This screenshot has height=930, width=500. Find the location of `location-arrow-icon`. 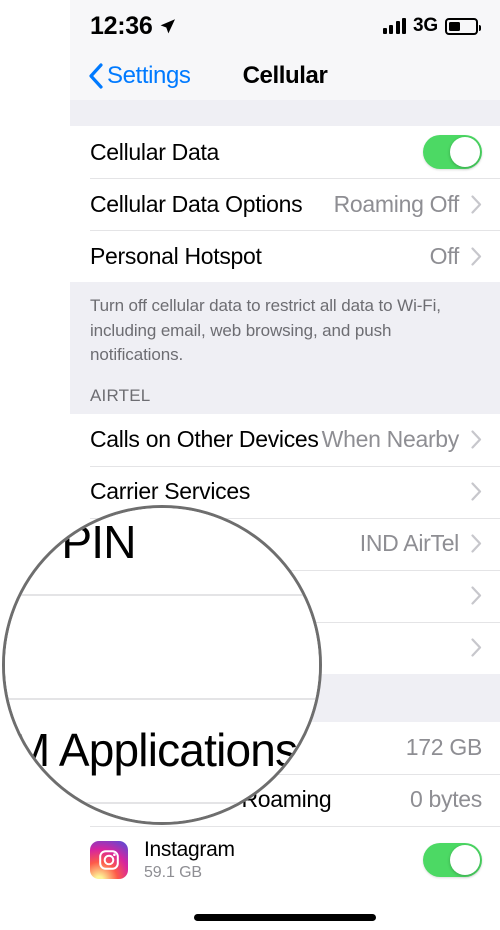

location-arrow-icon is located at coordinates (168, 25).